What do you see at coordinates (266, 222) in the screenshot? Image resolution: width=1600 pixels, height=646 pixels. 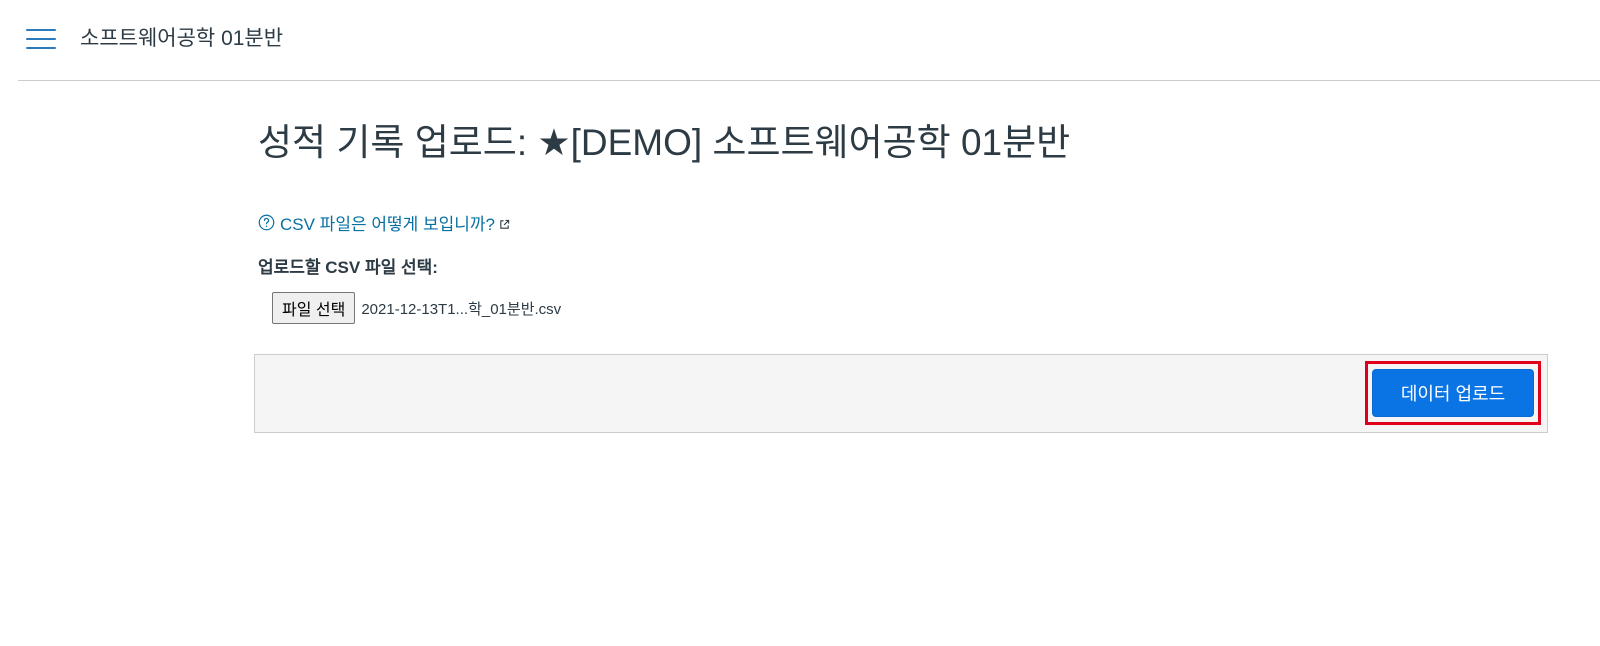 I see `question-circle-icon` at bounding box center [266, 222].